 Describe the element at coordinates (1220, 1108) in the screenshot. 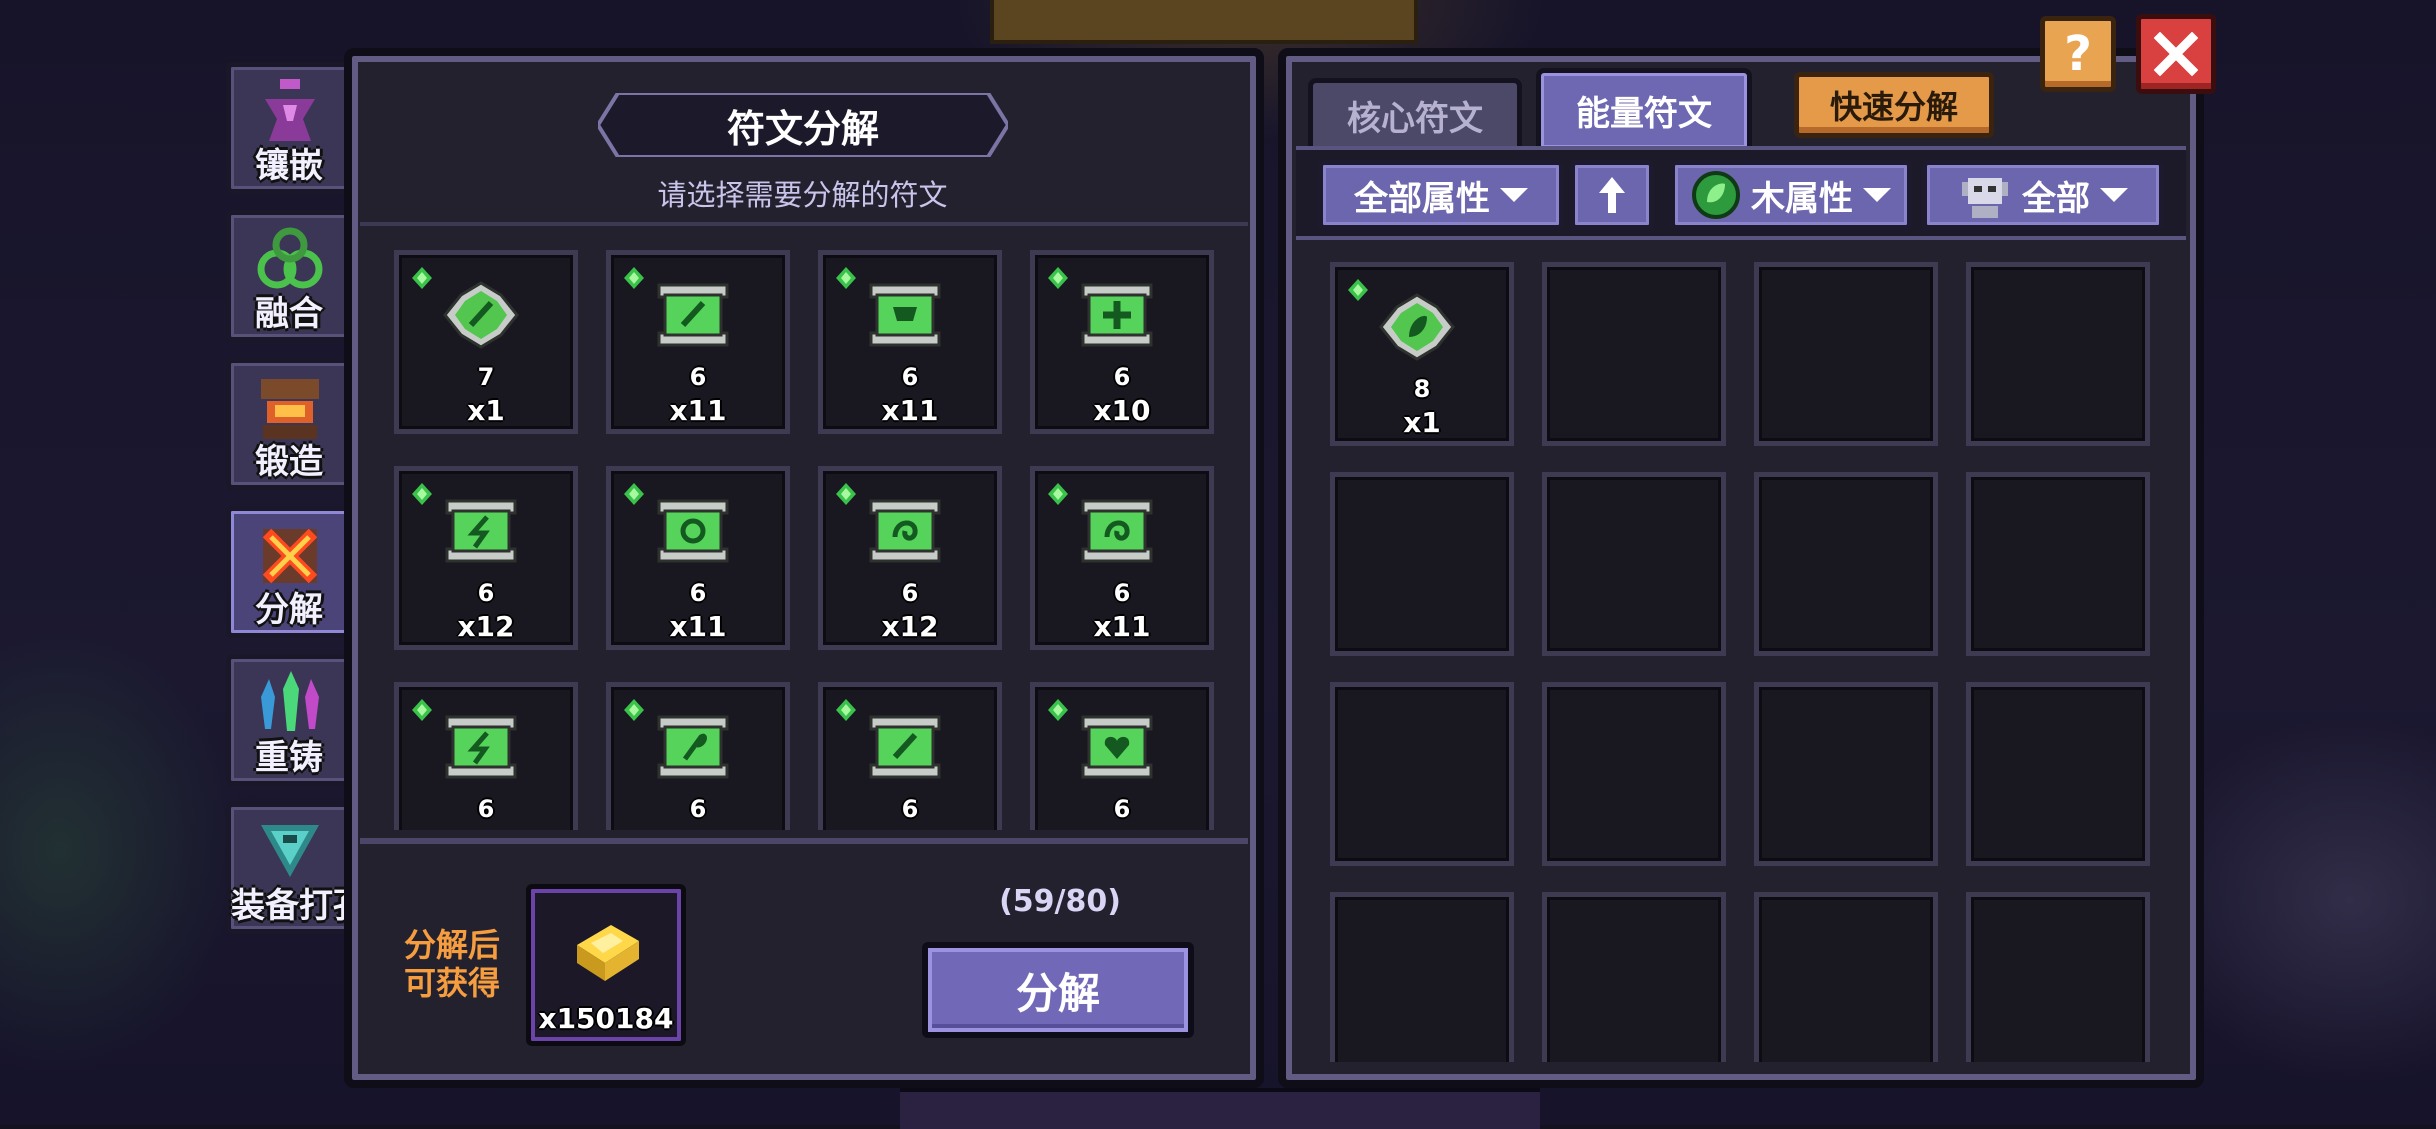

I see `background-floor` at that location.